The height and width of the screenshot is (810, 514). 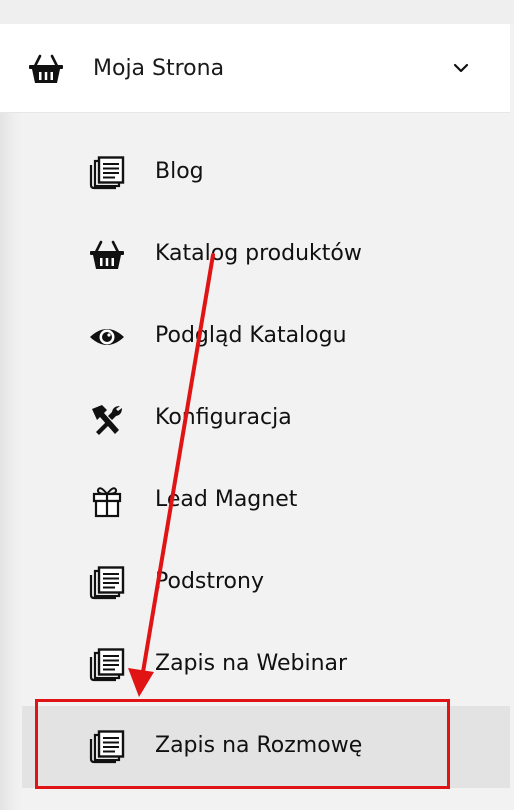 What do you see at coordinates (223, 417) in the screenshot?
I see `menu-item-label: Konfiguracja` at bounding box center [223, 417].